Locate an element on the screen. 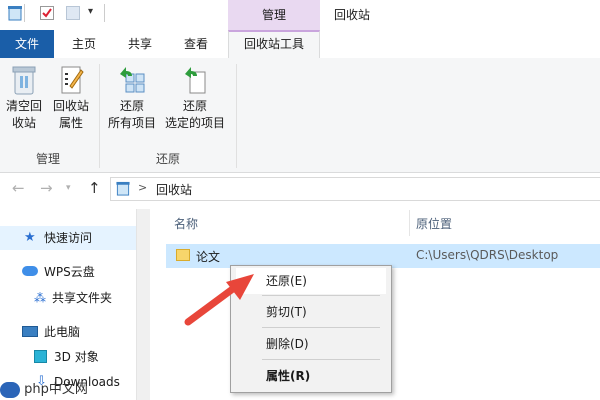 Image resolution: width=600 pixels, height=400 pixels. group-label-manage: 管理 is located at coordinates (48, 159).